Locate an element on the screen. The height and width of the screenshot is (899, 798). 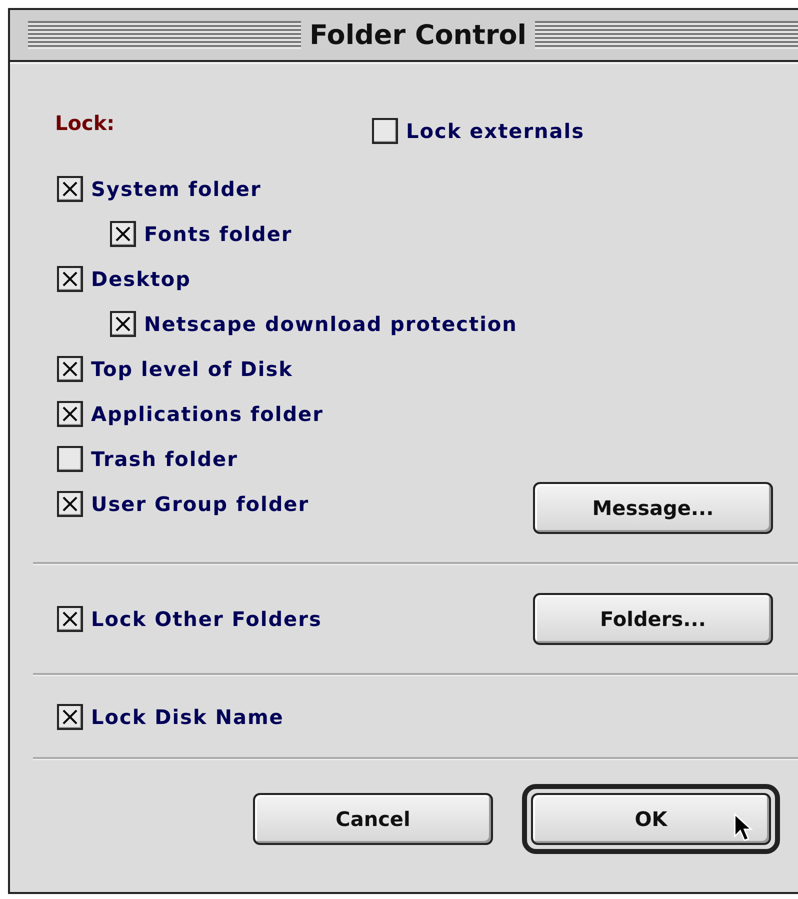
default-button: OK is located at coordinates (651, 819).